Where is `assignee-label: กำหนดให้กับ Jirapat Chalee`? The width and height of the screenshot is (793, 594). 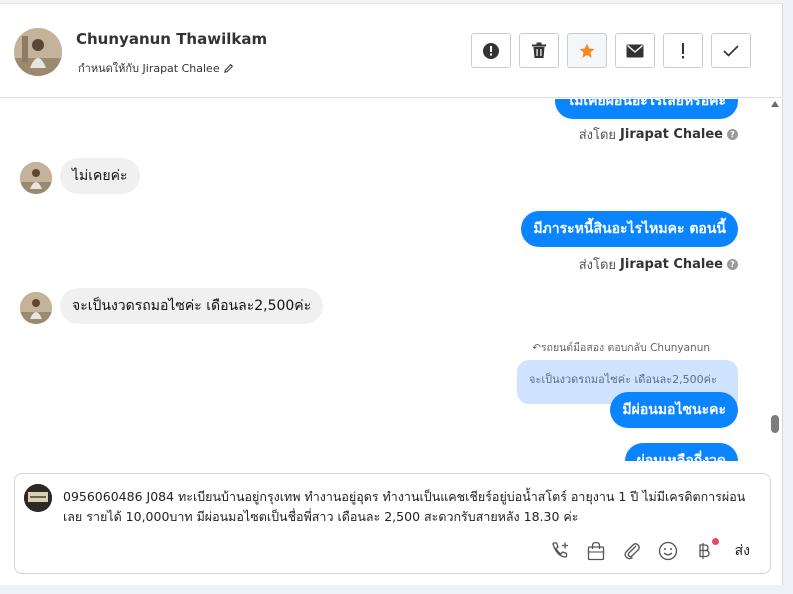 assignee-label: กำหนดให้กับ Jirapat Chalee is located at coordinates (149, 68).